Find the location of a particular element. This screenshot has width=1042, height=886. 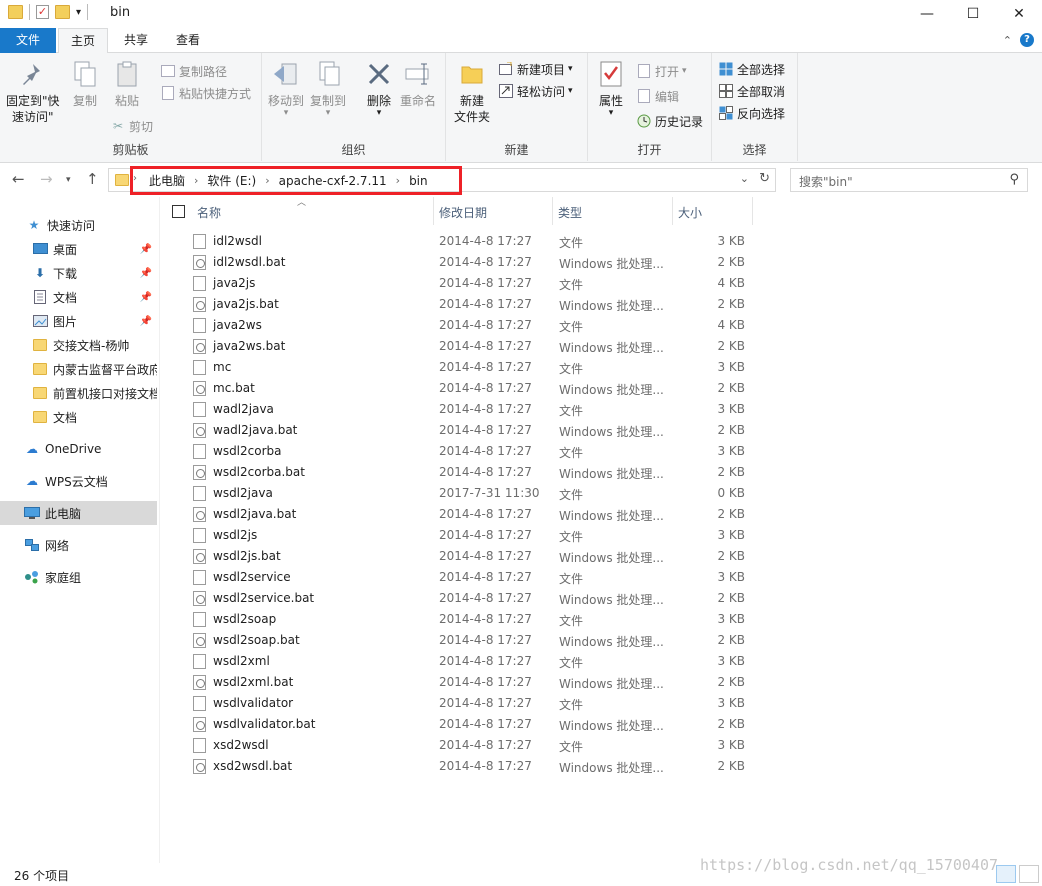

minimize-button: — is located at coordinates (927, 14).